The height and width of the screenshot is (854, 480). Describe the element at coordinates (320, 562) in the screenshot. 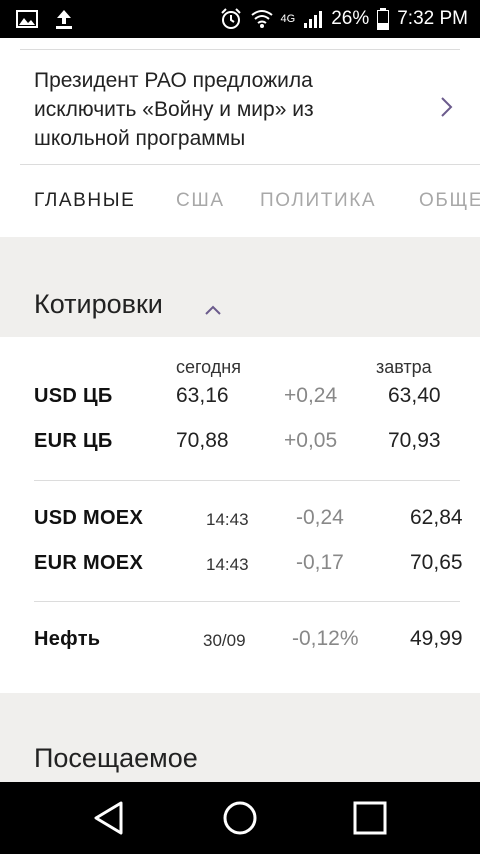

I see `quote-change: -0,17` at that location.